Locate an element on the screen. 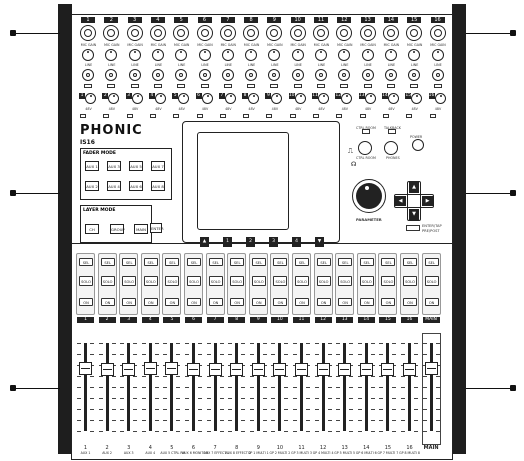 This screenshot has height=461, width=524. fader-mode-button: AUX 6 is located at coordinates (136, 186).